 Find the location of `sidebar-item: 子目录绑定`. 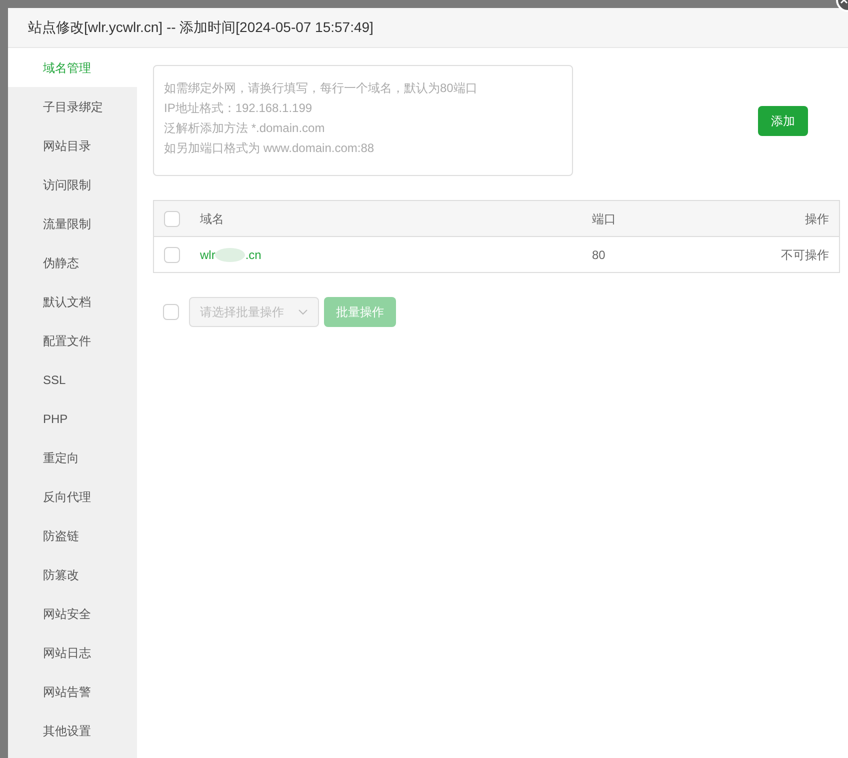

sidebar-item: 子目录绑定 is located at coordinates (72, 106).